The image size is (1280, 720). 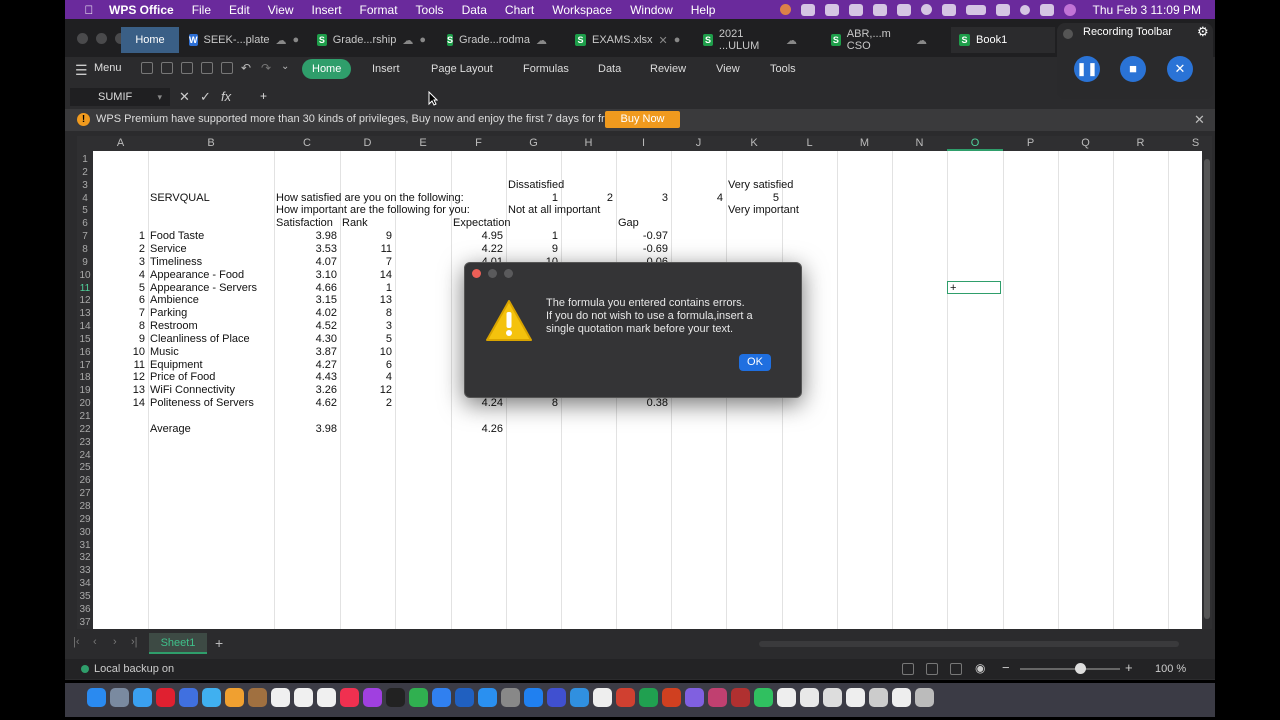 What do you see at coordinates (119, 275) in the screenshot?
I see `cell-item-number: 4` at bounding box center [119, 275].